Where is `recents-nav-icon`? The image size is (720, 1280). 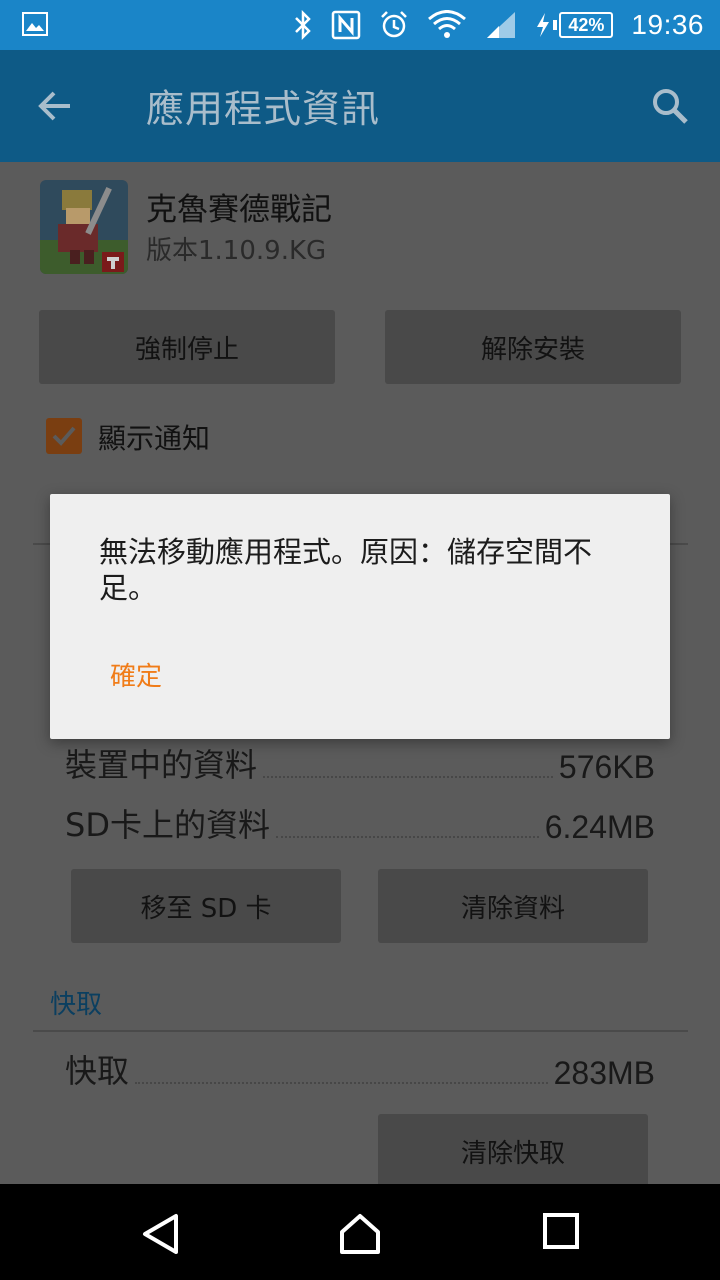
recents-nav-icon is located at coordinates (561, 1233).